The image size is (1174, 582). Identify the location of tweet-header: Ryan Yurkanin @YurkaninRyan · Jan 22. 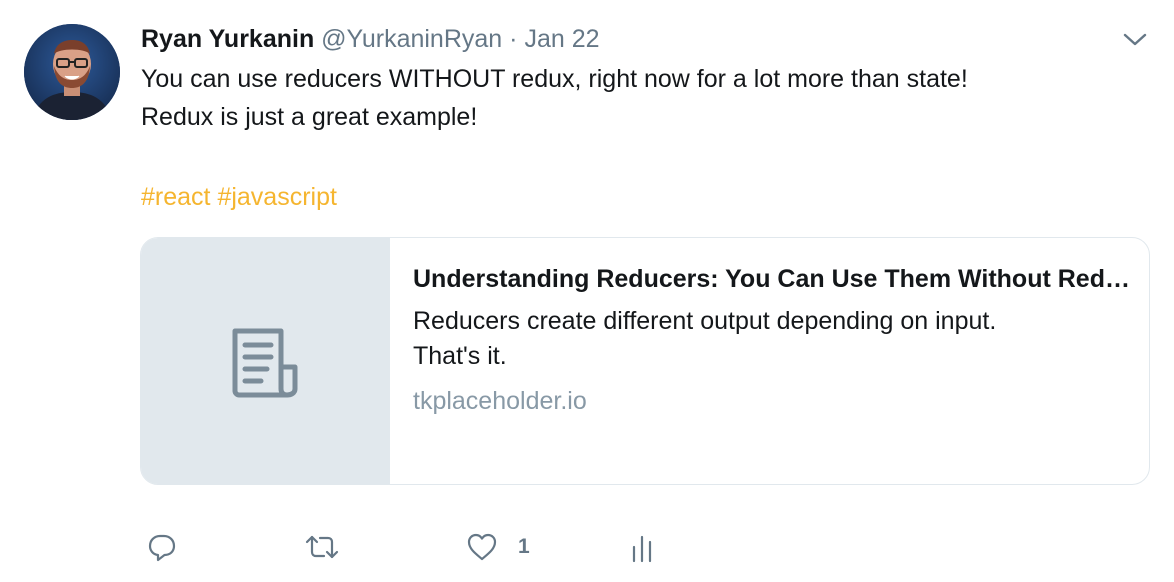
(370, 39).